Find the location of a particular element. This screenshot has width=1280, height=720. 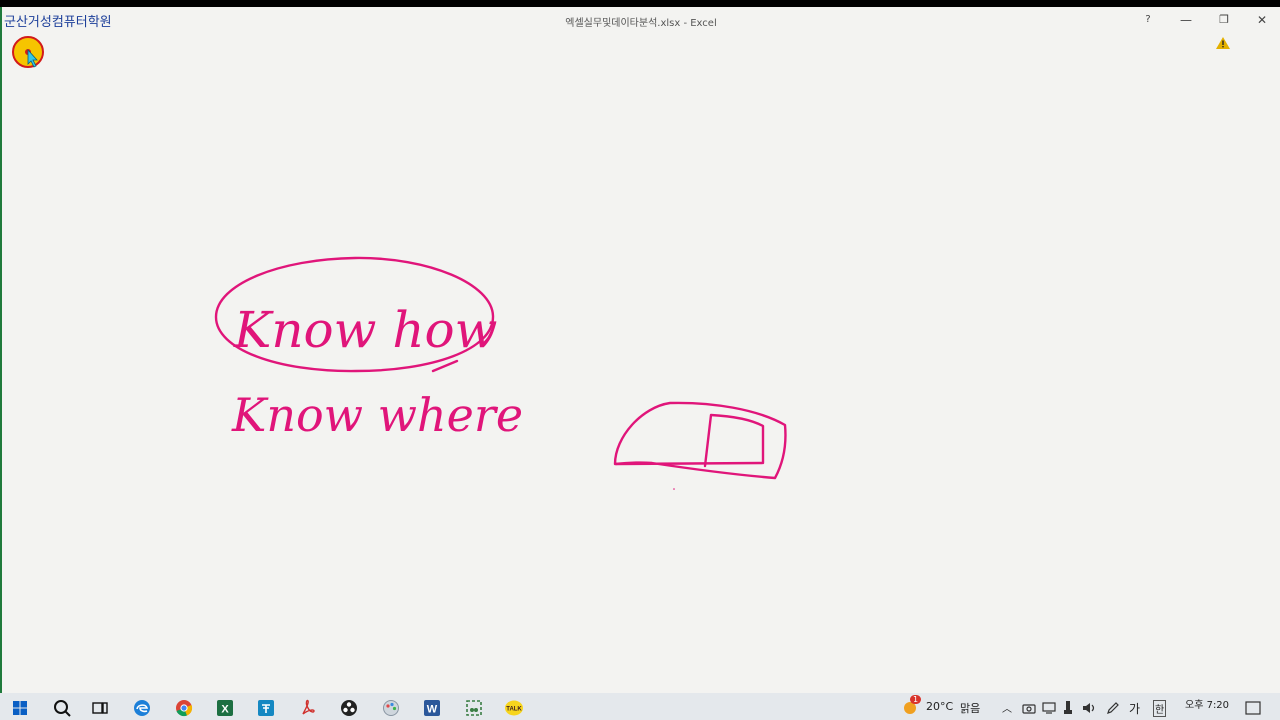

notification-badge: 1 is located at coordinates (916, 699).